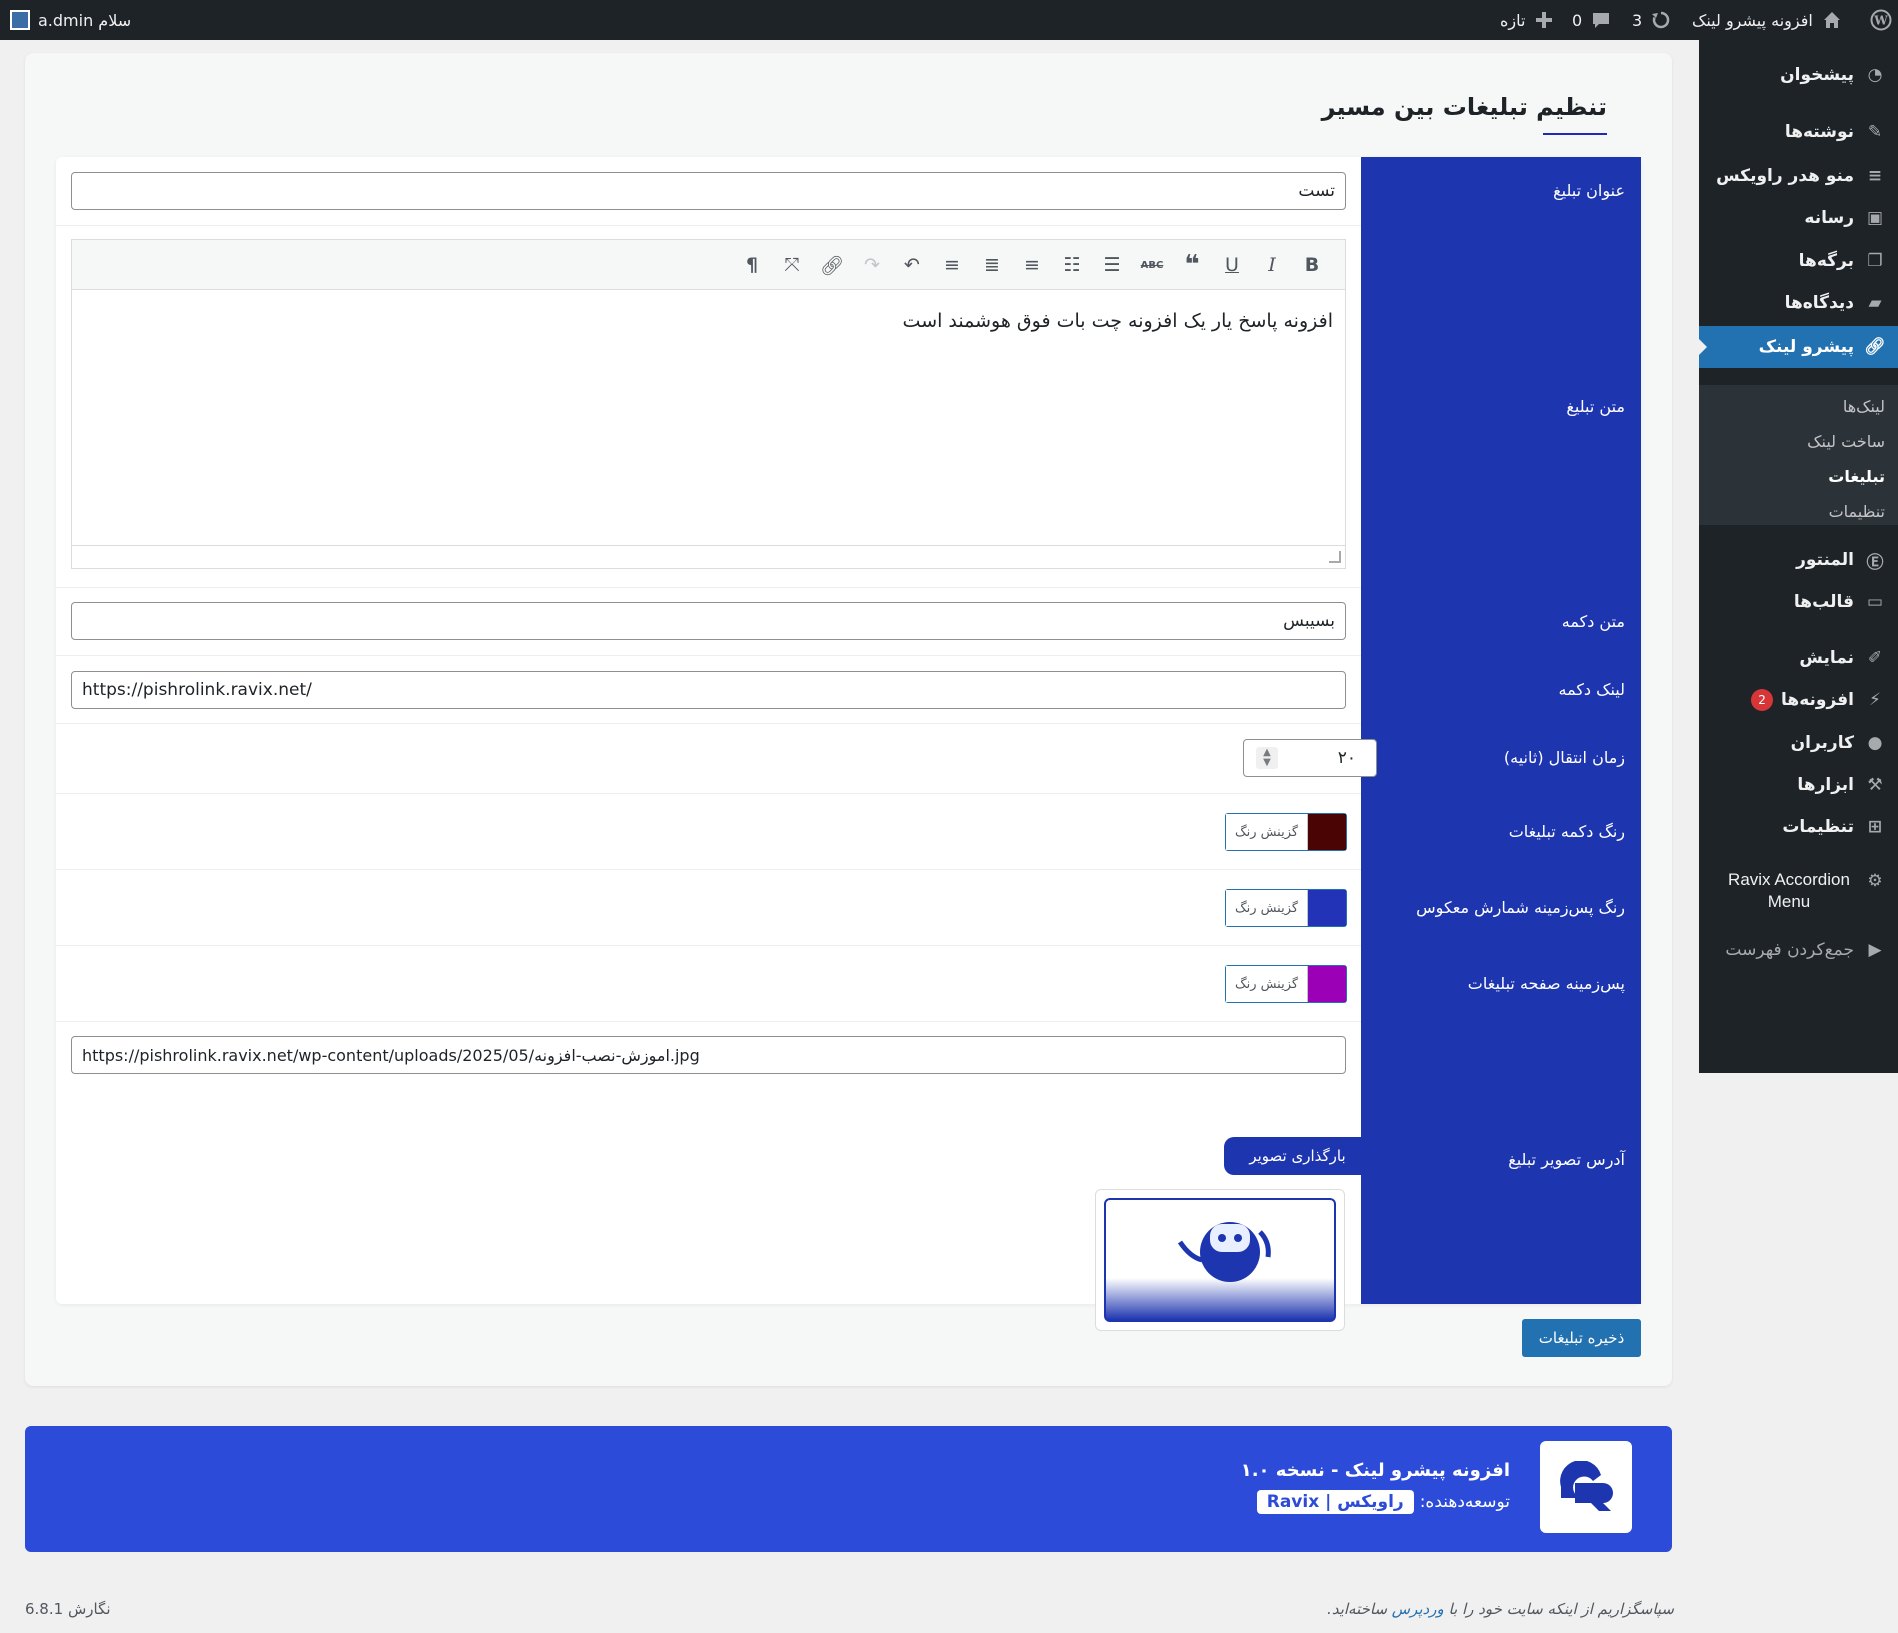  I want to click on editor-toolbar: B I U ❝ ABC ☰ ☷ ≡ ≣ ≡ ↶ ↷ 🔗︎ ⤧ ¶, so click(708, 265).